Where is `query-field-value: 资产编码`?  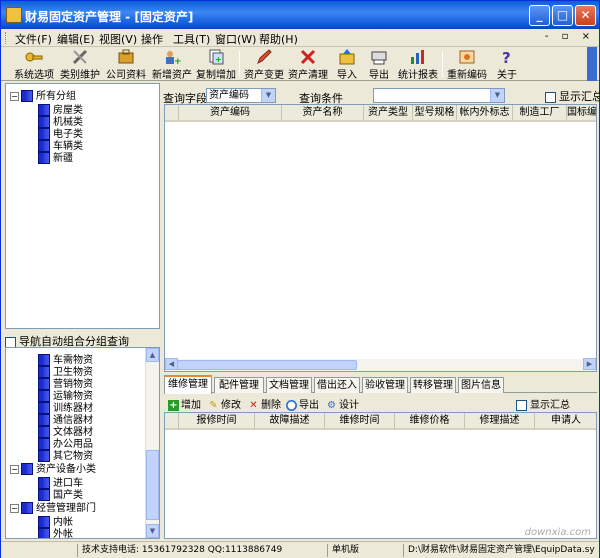 query-field-value: 资产编码 is located at coordinates (229, 95).